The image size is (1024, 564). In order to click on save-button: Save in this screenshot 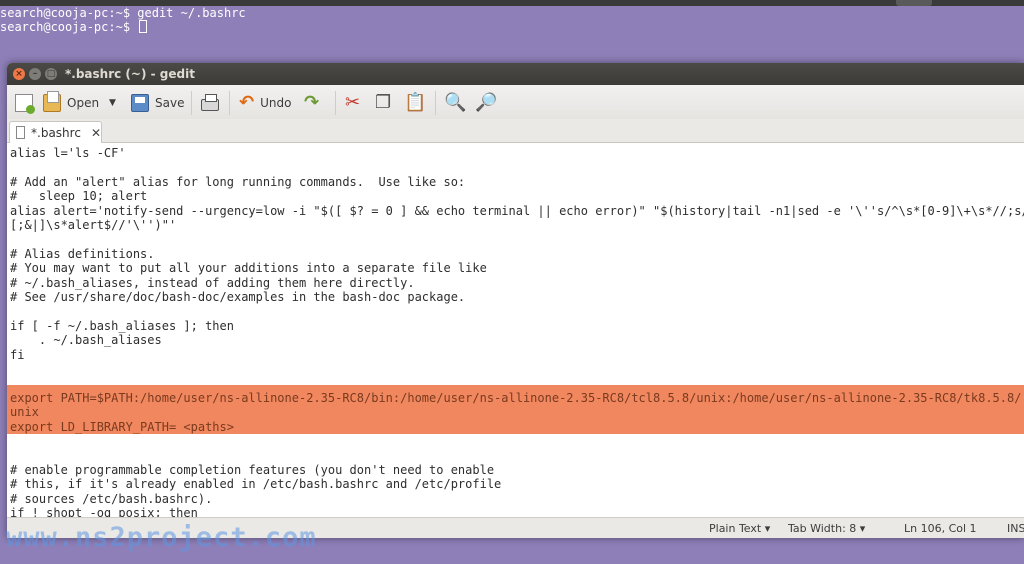, I will do `click(157, 103)`.